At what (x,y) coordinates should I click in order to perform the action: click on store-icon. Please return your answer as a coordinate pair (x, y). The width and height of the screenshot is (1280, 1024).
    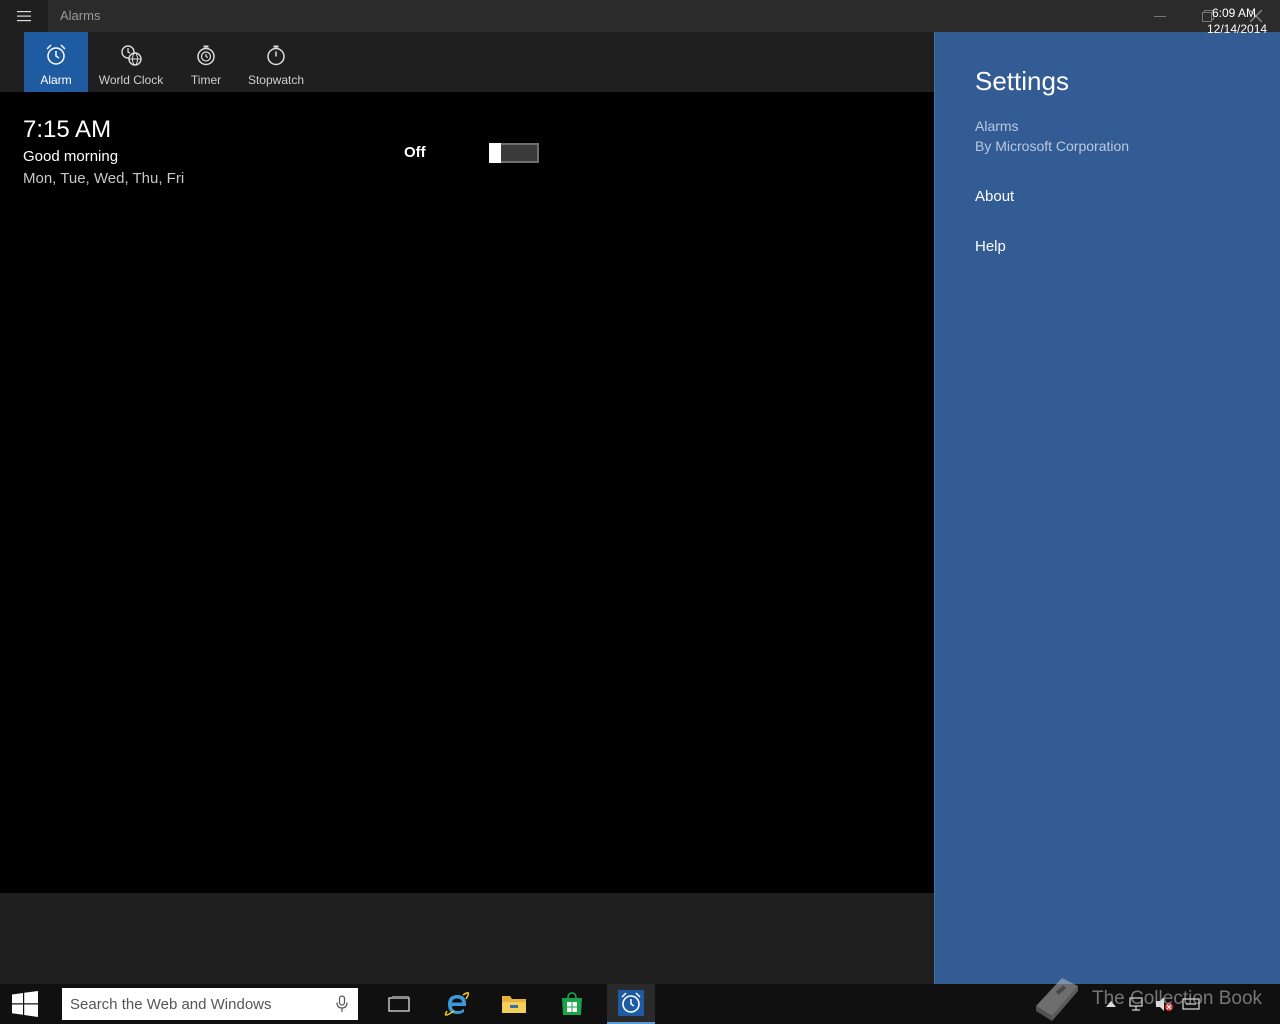
    Looking at the image, I should click on (572, 1003).